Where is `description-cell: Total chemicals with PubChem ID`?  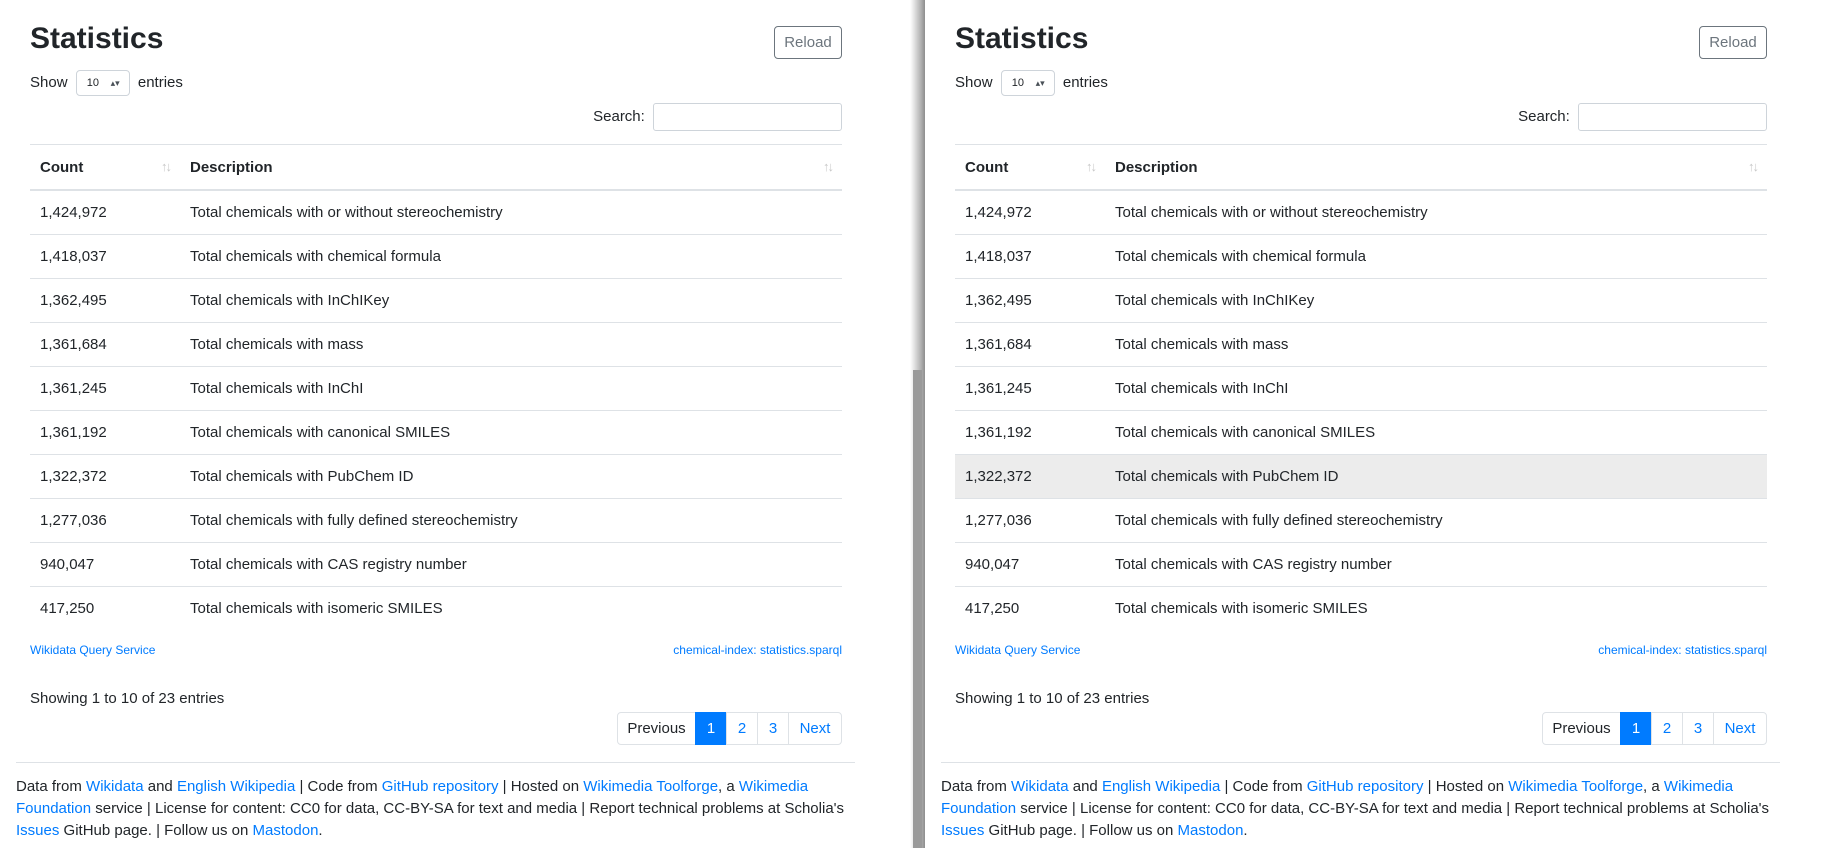 description-cell: Total chemicals with PubChem ID is located at coordinates (1436, 476).